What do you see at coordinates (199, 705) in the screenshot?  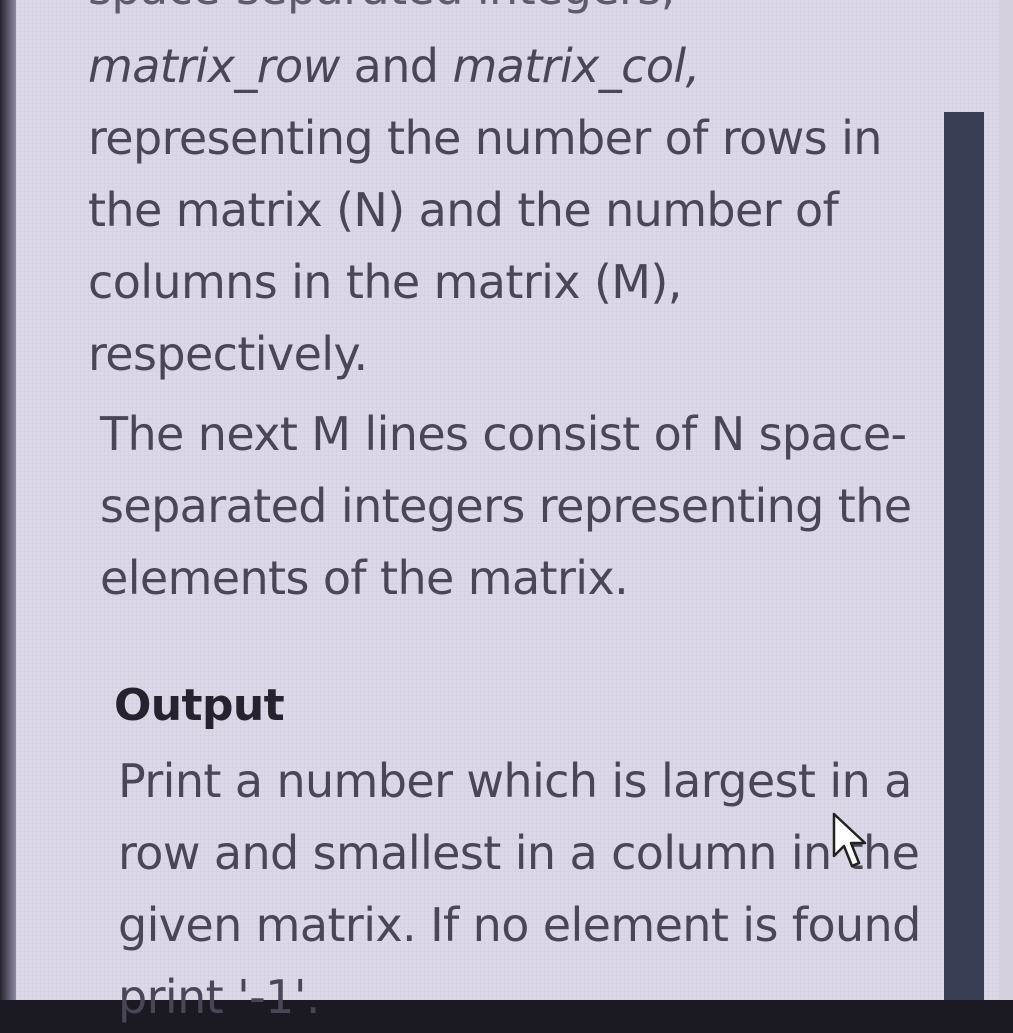 I see `output-heading: Output` at bounding box center [199, 705].